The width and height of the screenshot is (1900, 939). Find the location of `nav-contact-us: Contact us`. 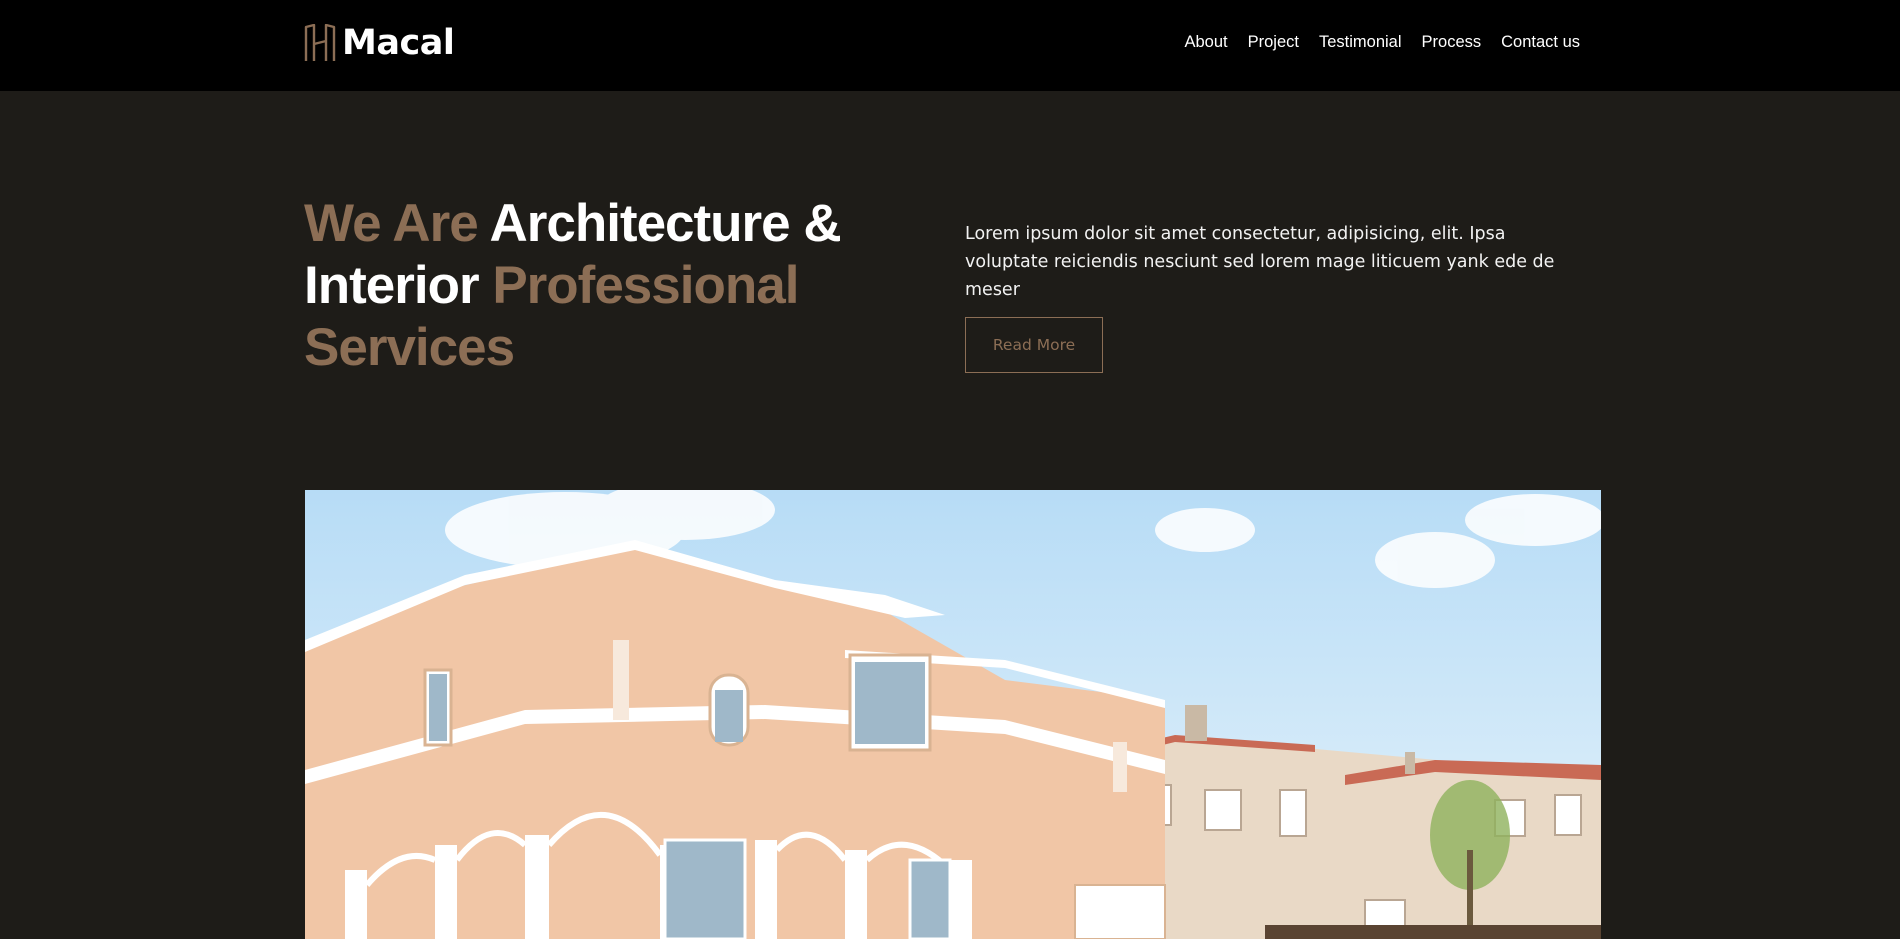

nav-contact-us: Contact us is located at coordinates (1540, 42).